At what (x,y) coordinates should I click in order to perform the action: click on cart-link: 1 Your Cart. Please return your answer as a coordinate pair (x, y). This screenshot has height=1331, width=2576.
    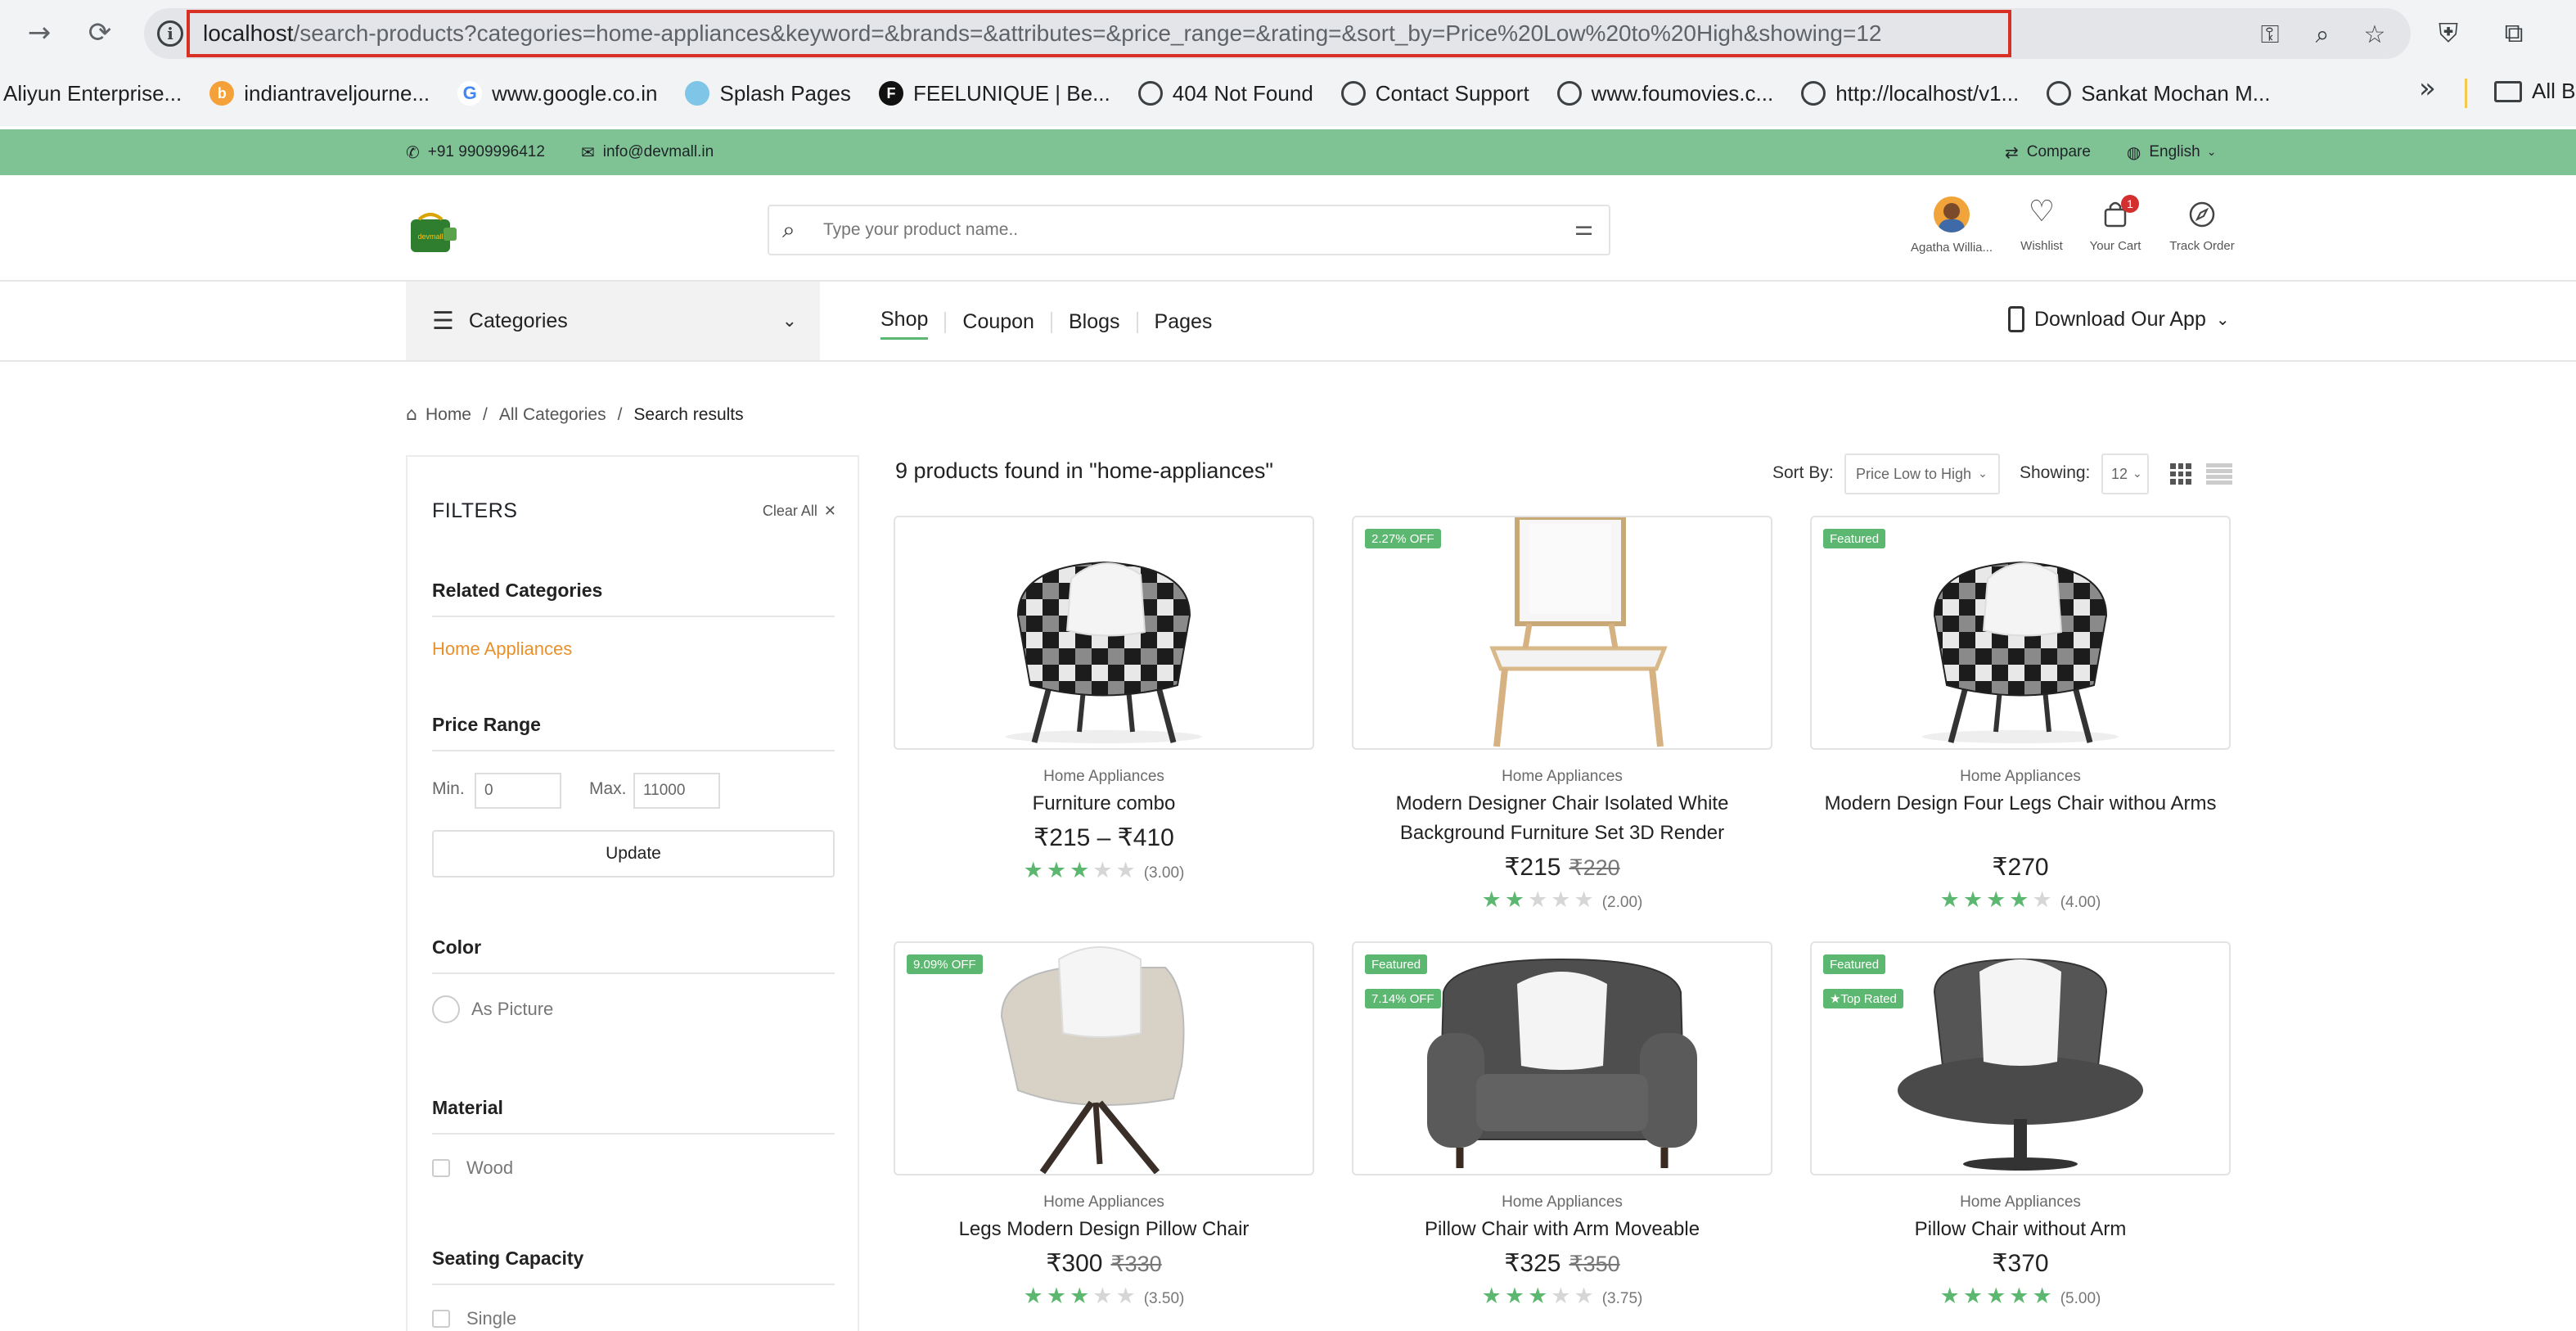
    Looking at the image, I should click on (2115, 224).